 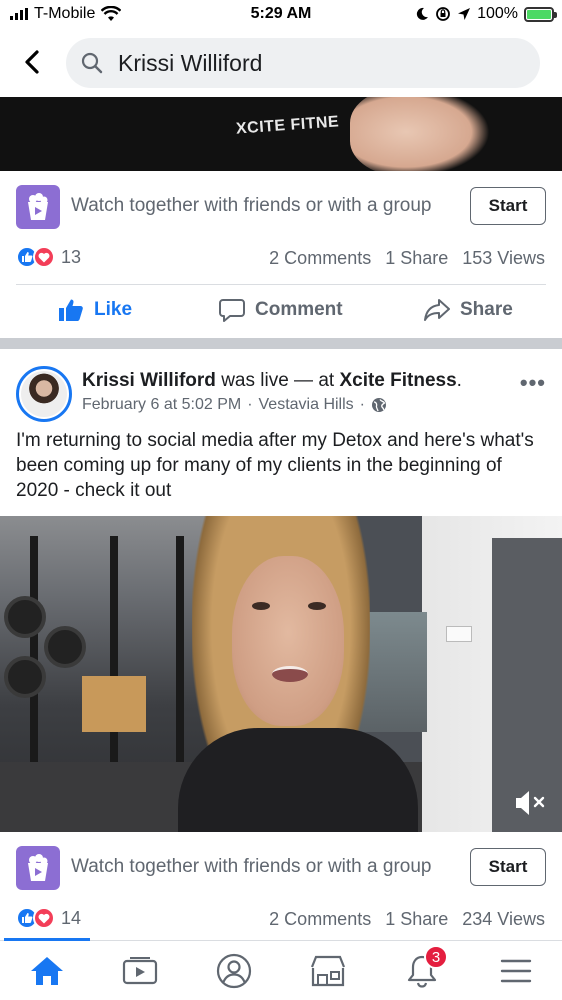 What do you see at coordinates (299, 309) in the screenshot?
I see `comment-label: Comment` at bounding box center [299, 309].